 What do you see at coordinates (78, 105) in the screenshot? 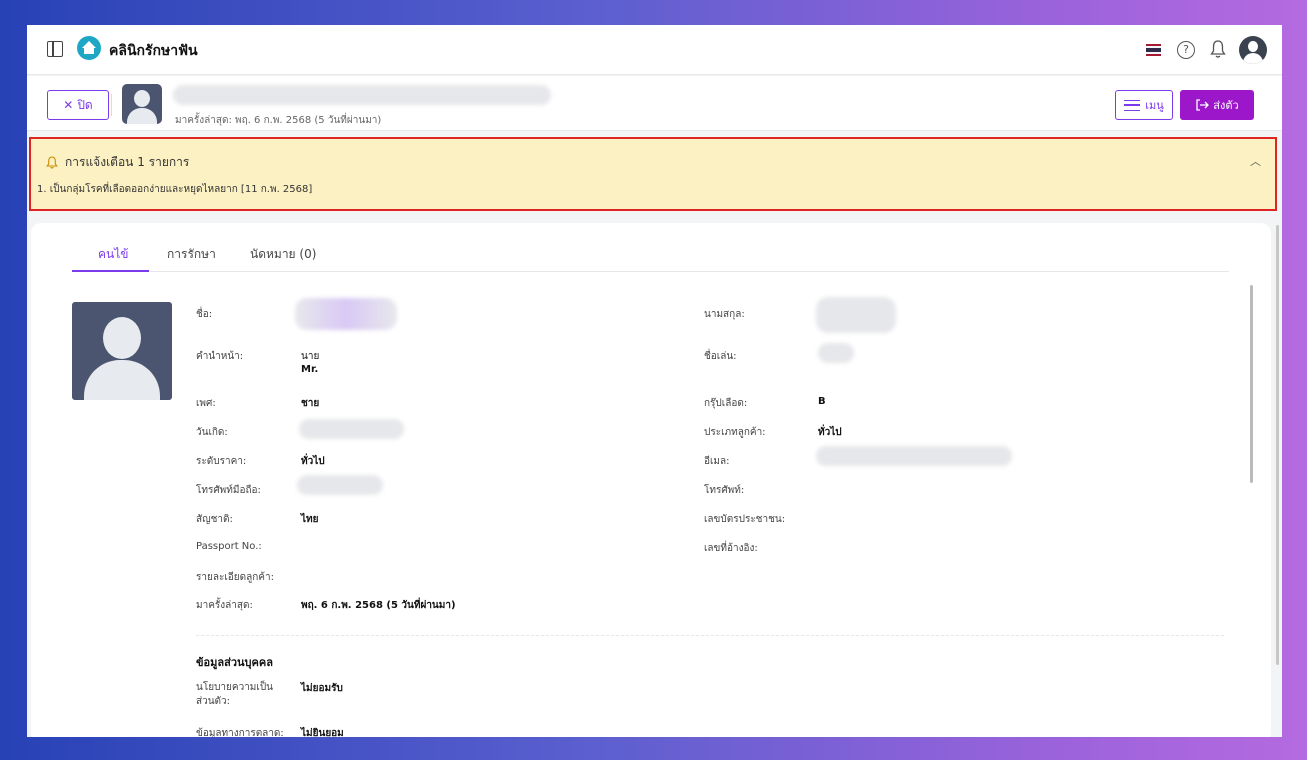
I see `close-button: ✕ ปิด` at bounding box center [78, 105].